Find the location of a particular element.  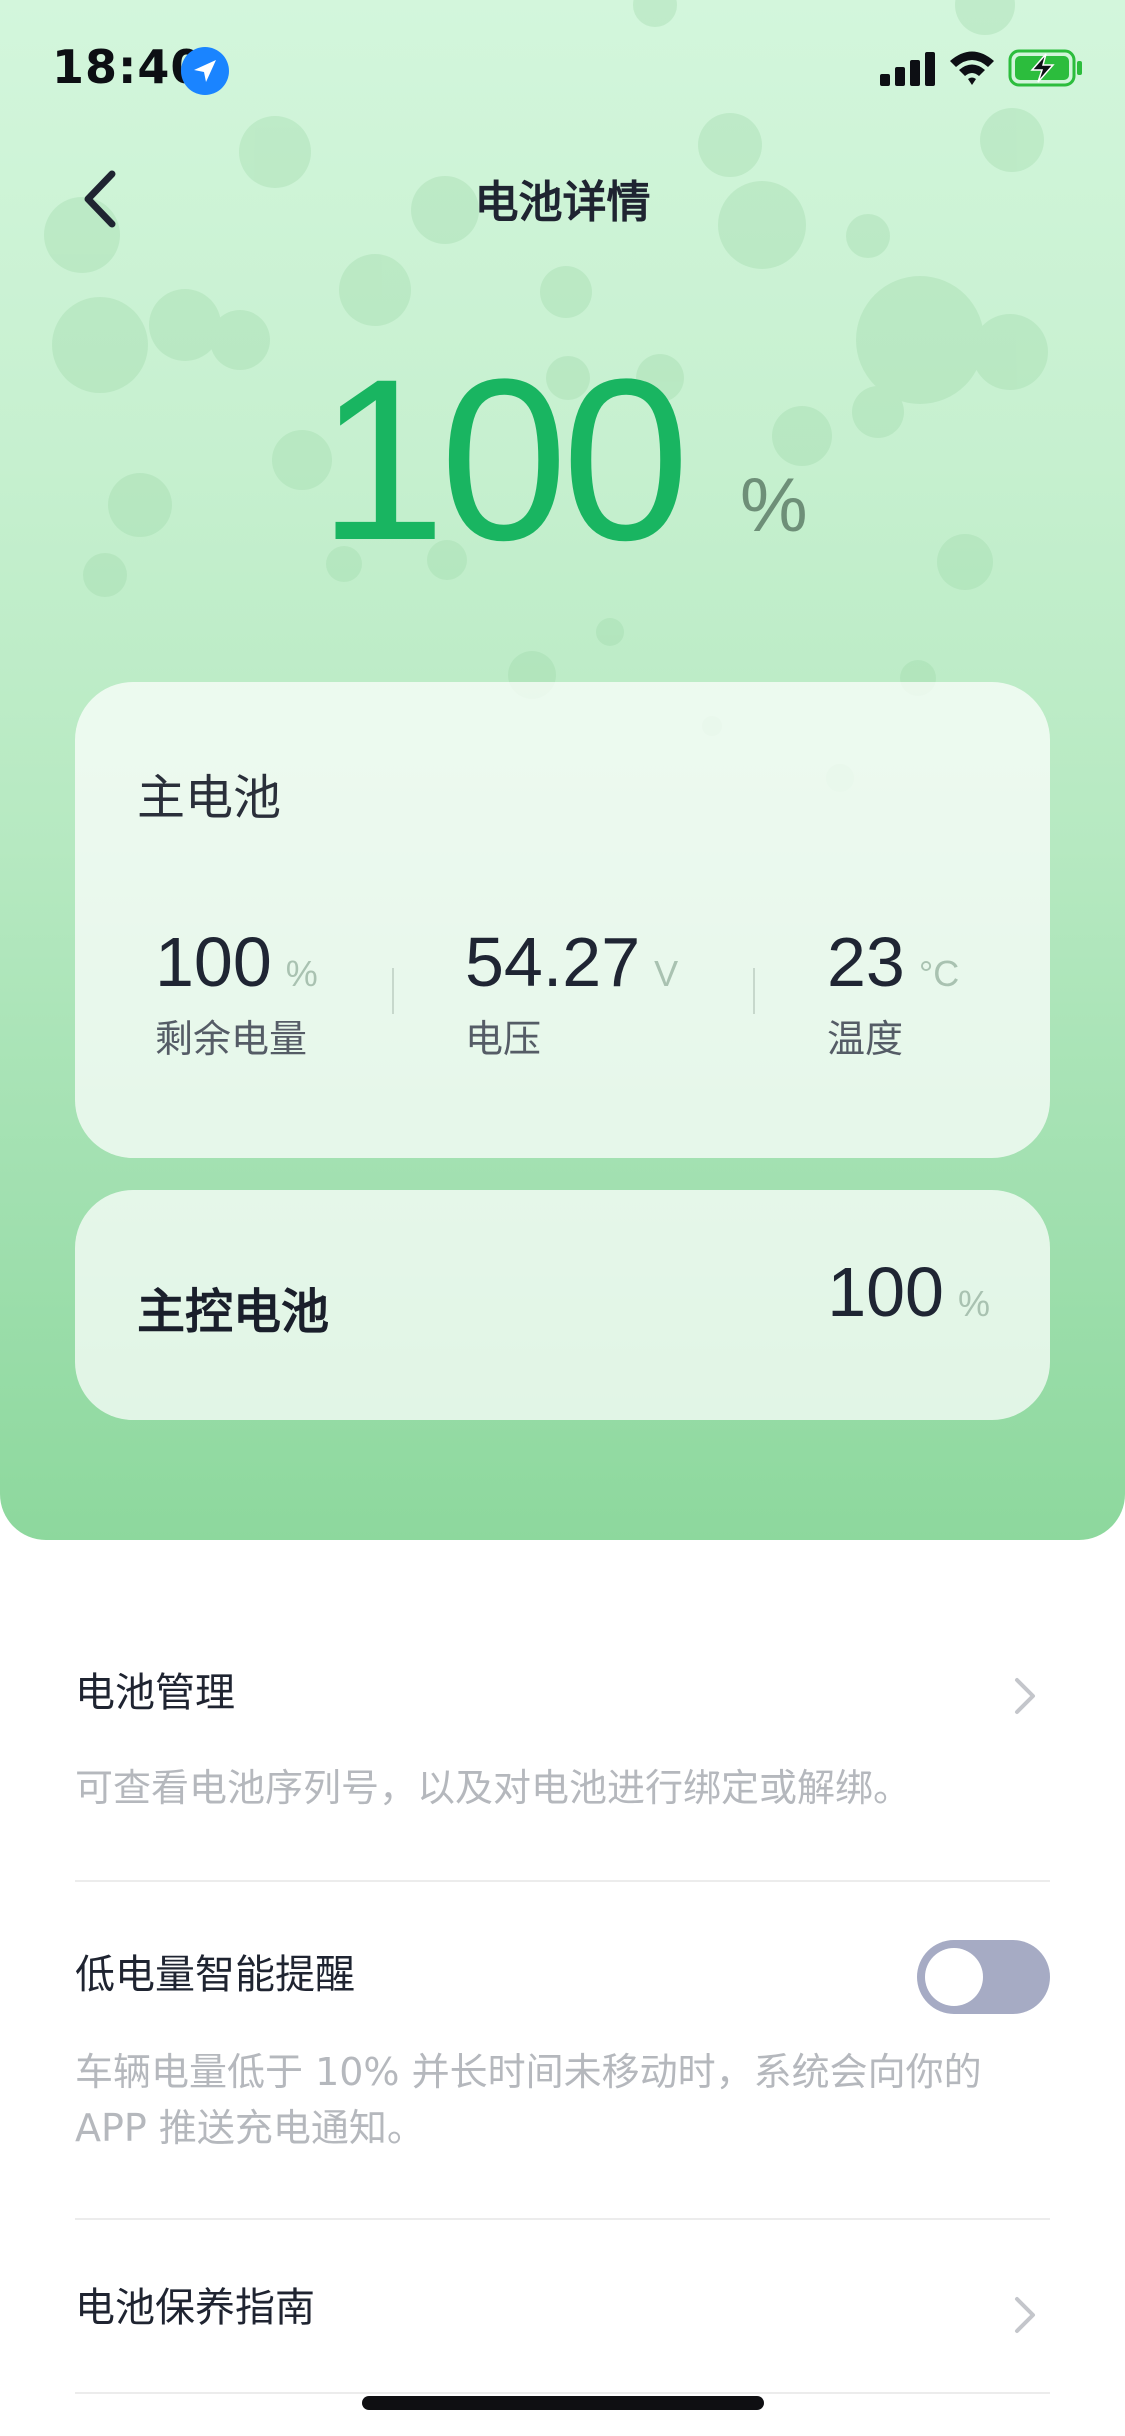

stat-unit: °C is located at coordinates (939, 973).